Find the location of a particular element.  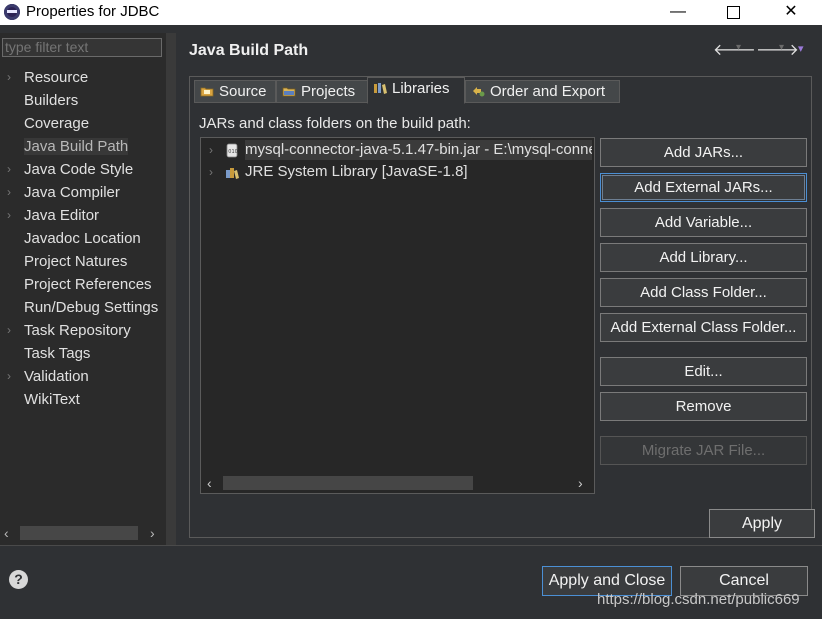

tree-item-java-code-style: › Java Code Style is located at coordinates (83, 170).